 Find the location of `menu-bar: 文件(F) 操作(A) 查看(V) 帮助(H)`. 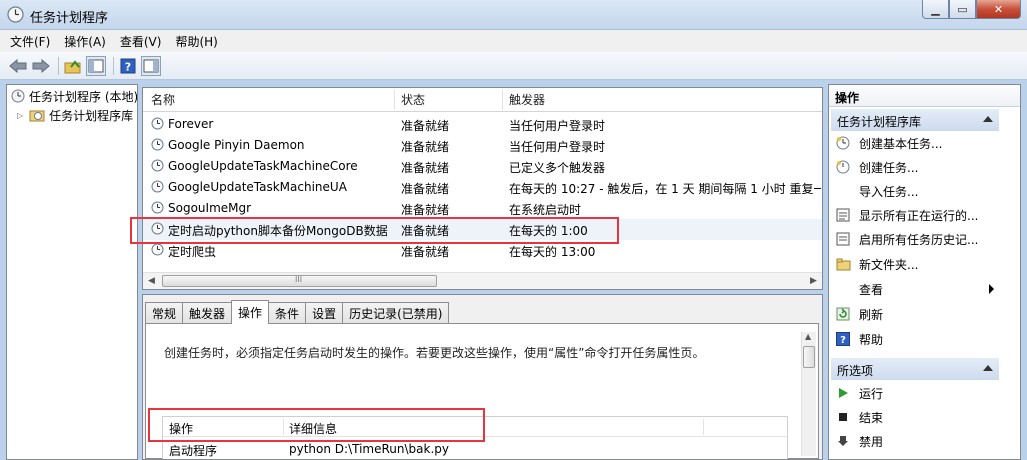

menu-bar: 文件(F) 操作(A) 查看(V) 帮助(H) is located at coordinates (513, 41).